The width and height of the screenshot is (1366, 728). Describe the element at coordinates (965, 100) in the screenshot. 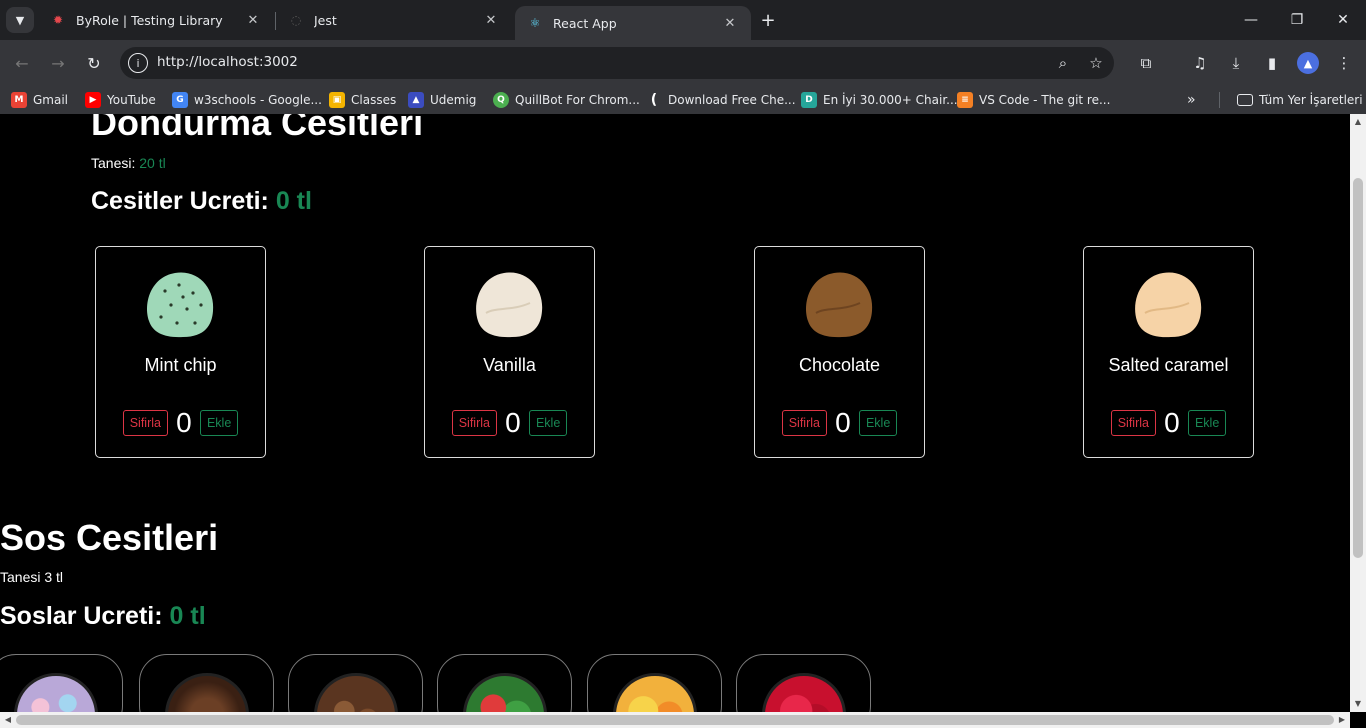

I see `stackoverflow-icon: ≡` at that location.